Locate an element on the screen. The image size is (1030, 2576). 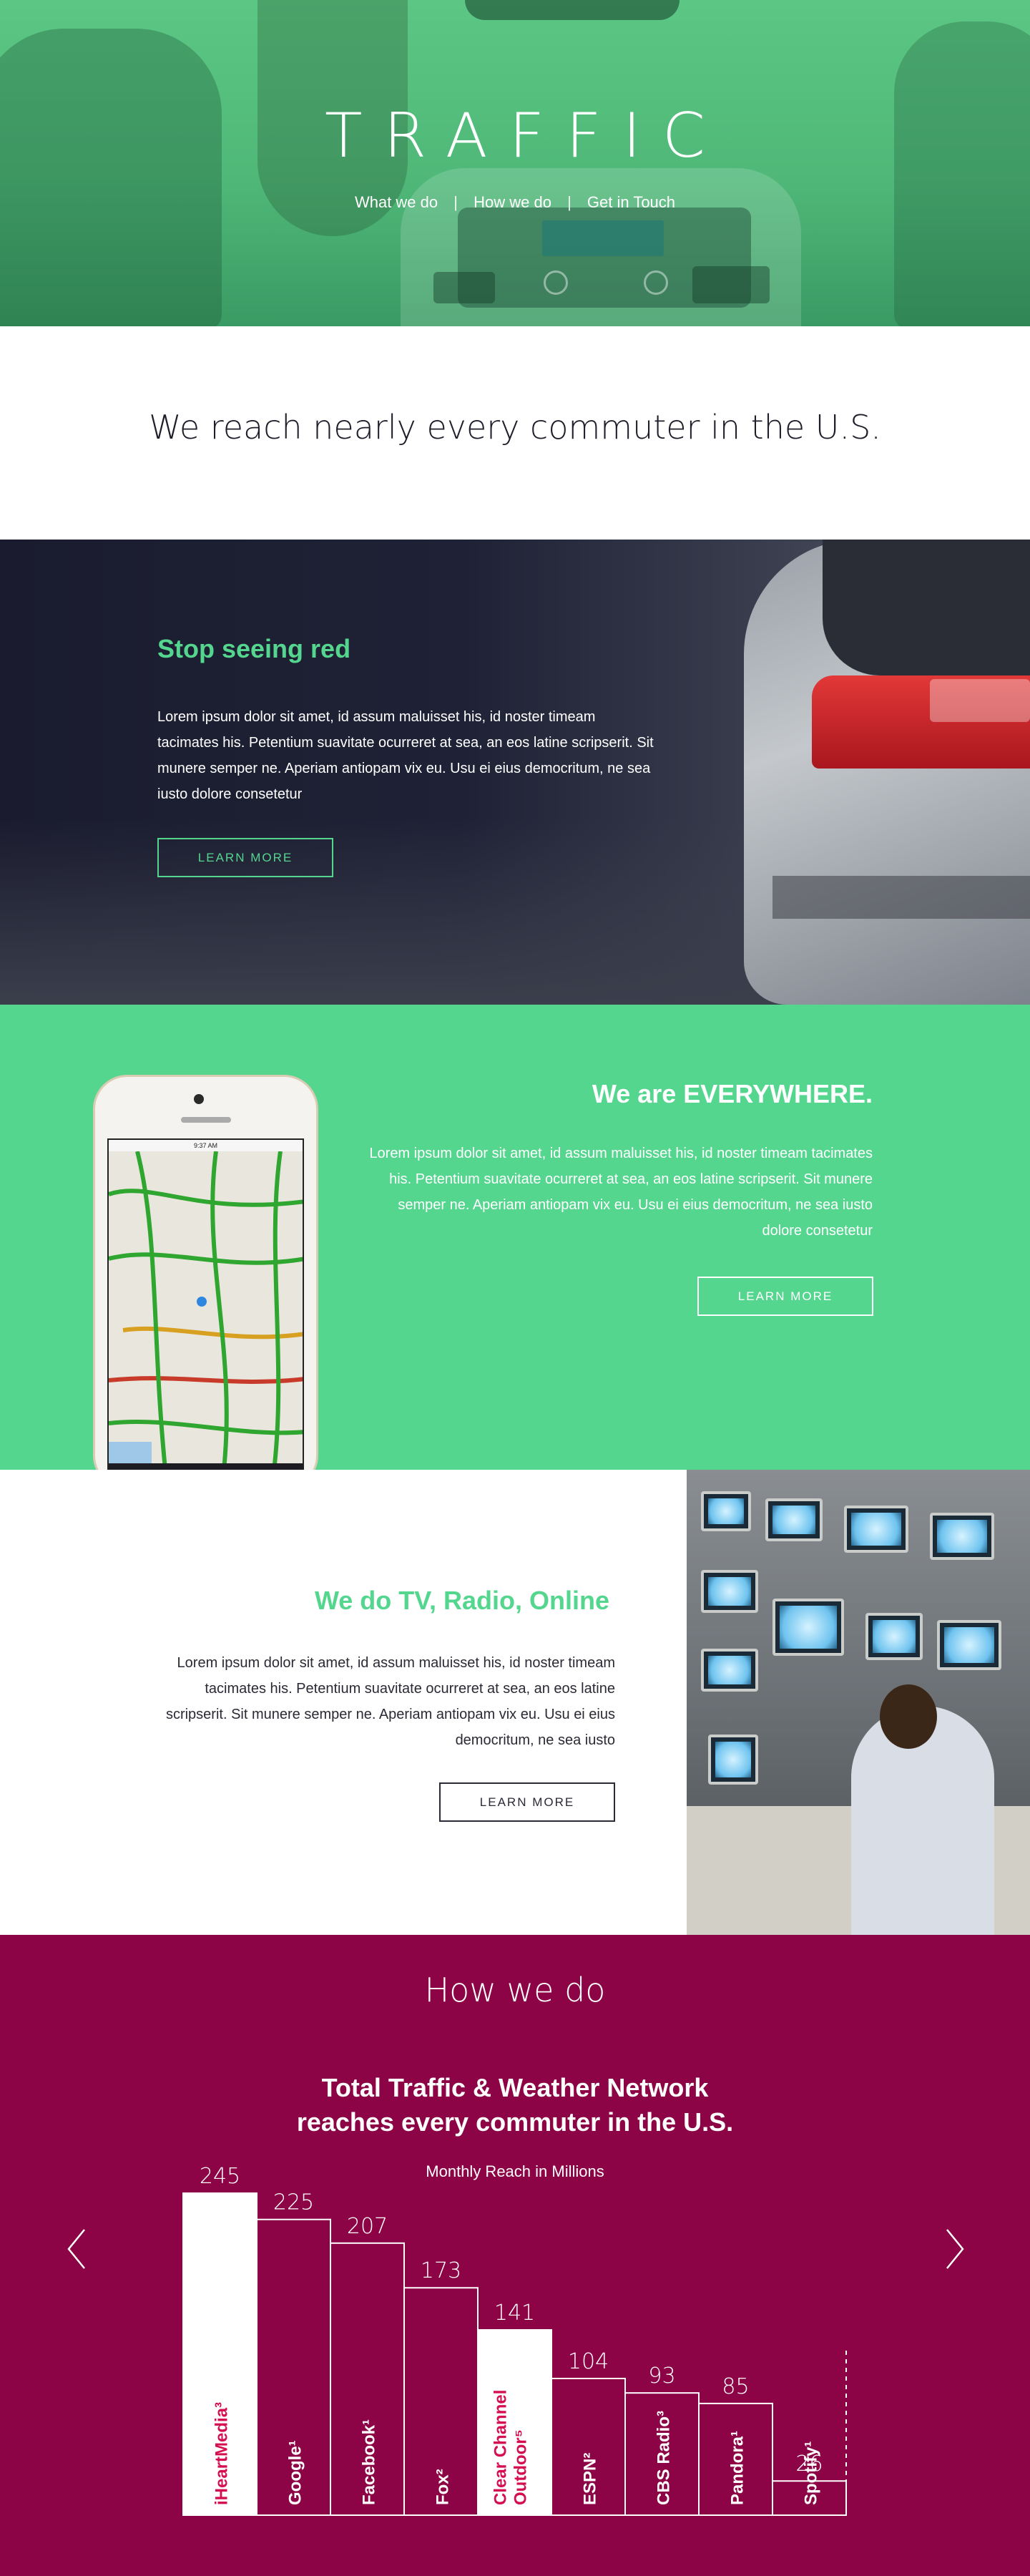
car-bumper is located at coordinates (901, 897).